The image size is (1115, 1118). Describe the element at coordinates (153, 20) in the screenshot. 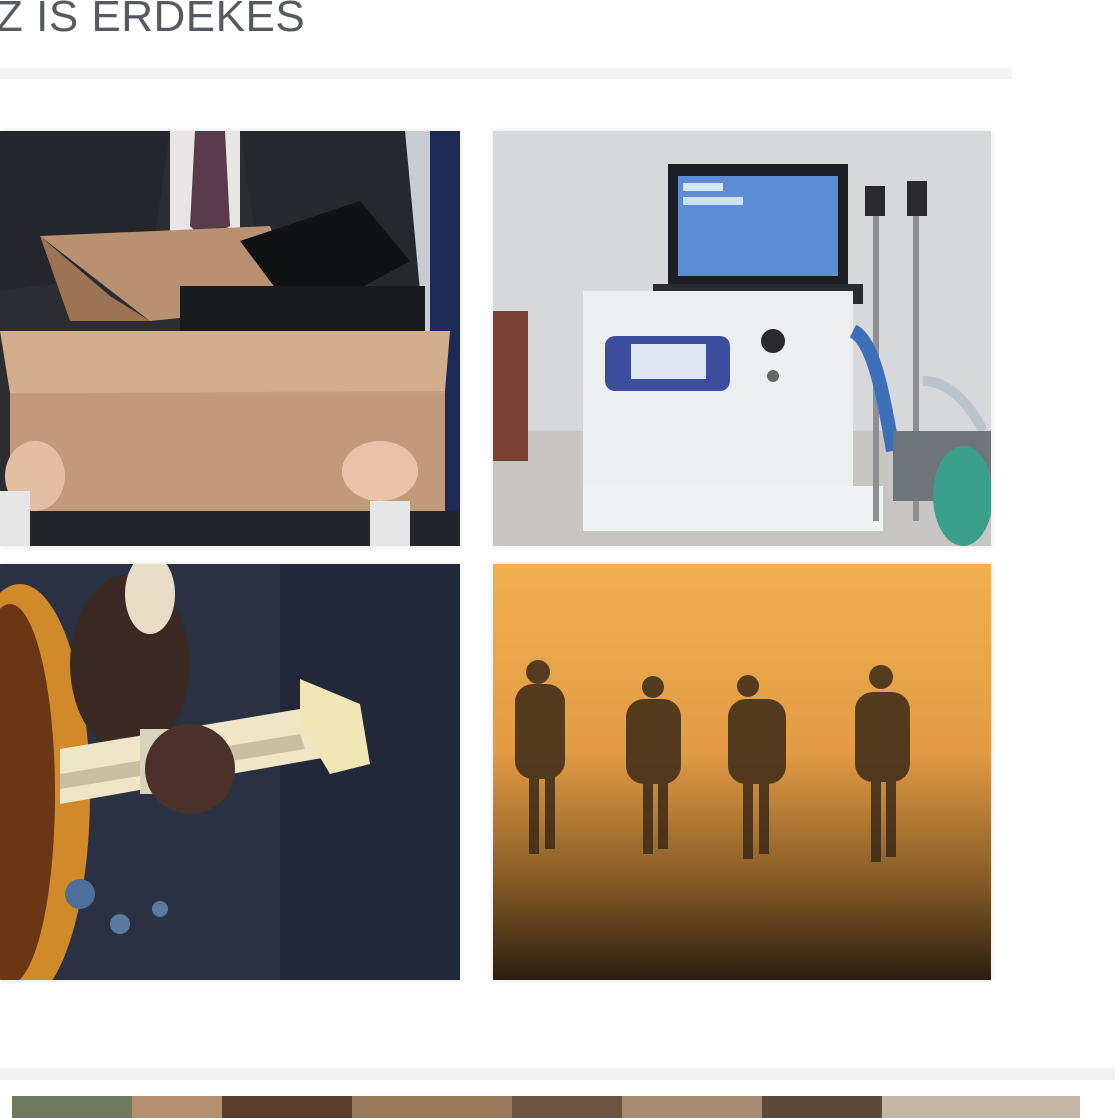

I see `section-title: Z IS ÉRDEKES` at that location.